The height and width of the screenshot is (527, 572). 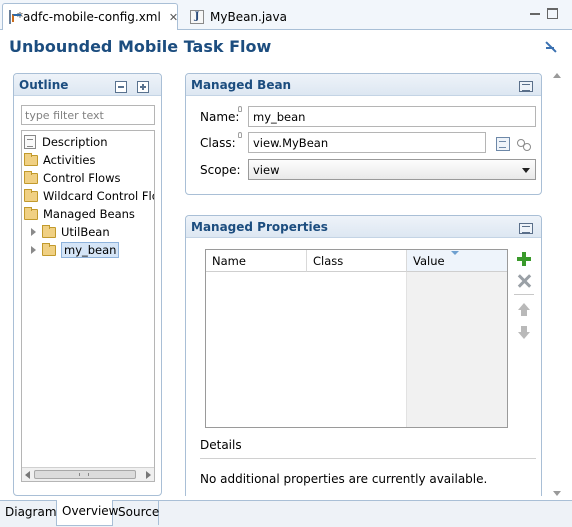 I want to click on tab-adfc-mobile-config: *adfc-mobile-config.xml ✕, so click(x=90, y=16).